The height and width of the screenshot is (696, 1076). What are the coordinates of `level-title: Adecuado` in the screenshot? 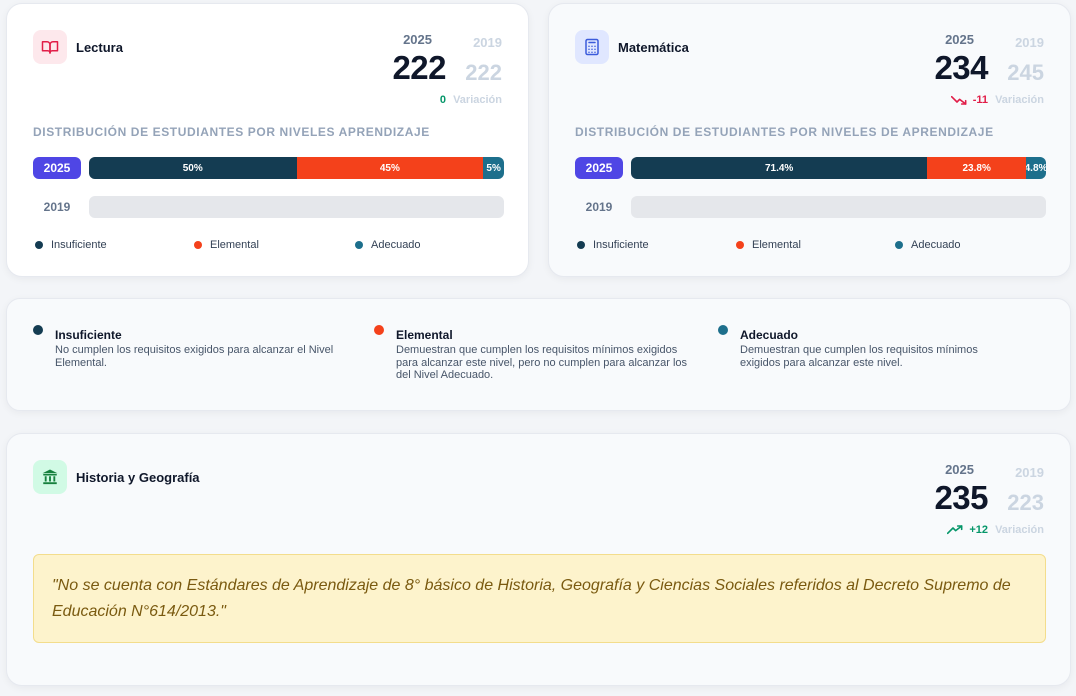 It's located at (769, 335).